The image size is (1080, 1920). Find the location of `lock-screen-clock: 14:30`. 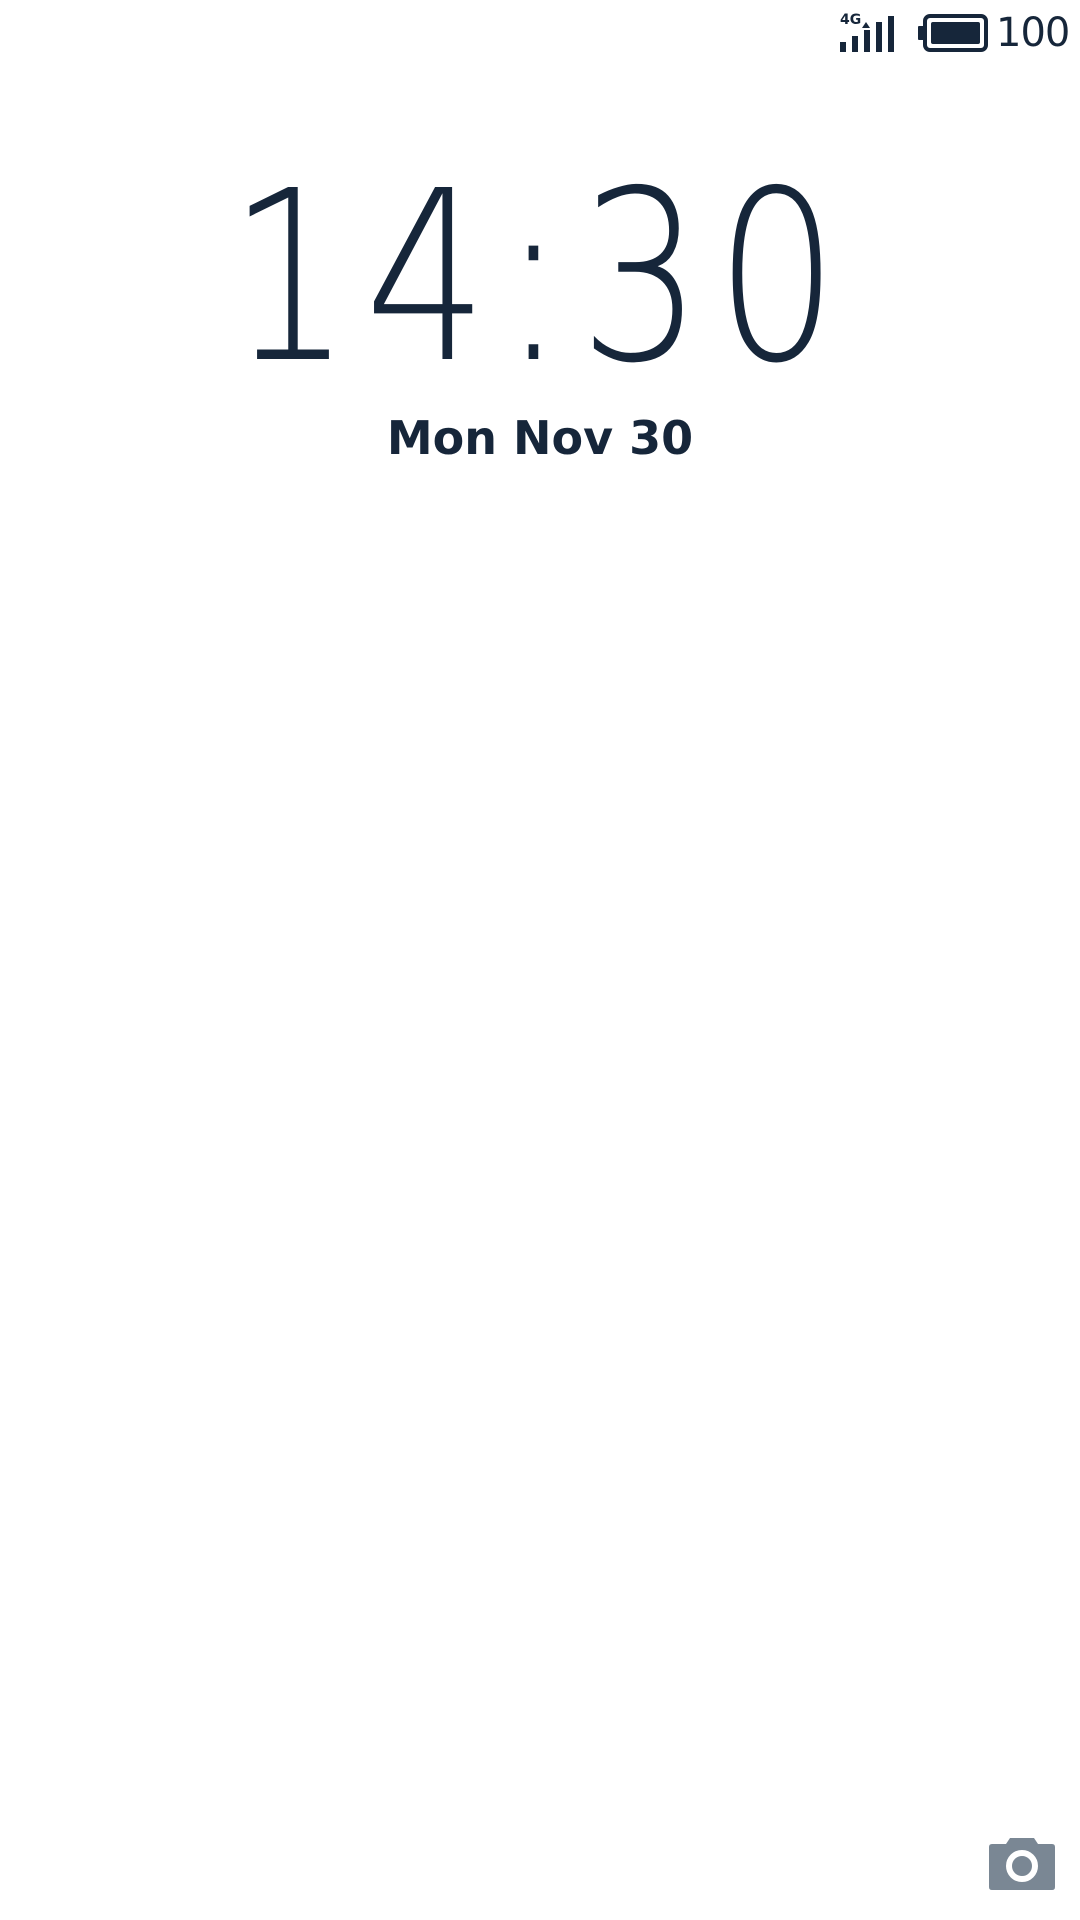

lock-screen-clock: 14:30 is located at coordinates (540, 277).